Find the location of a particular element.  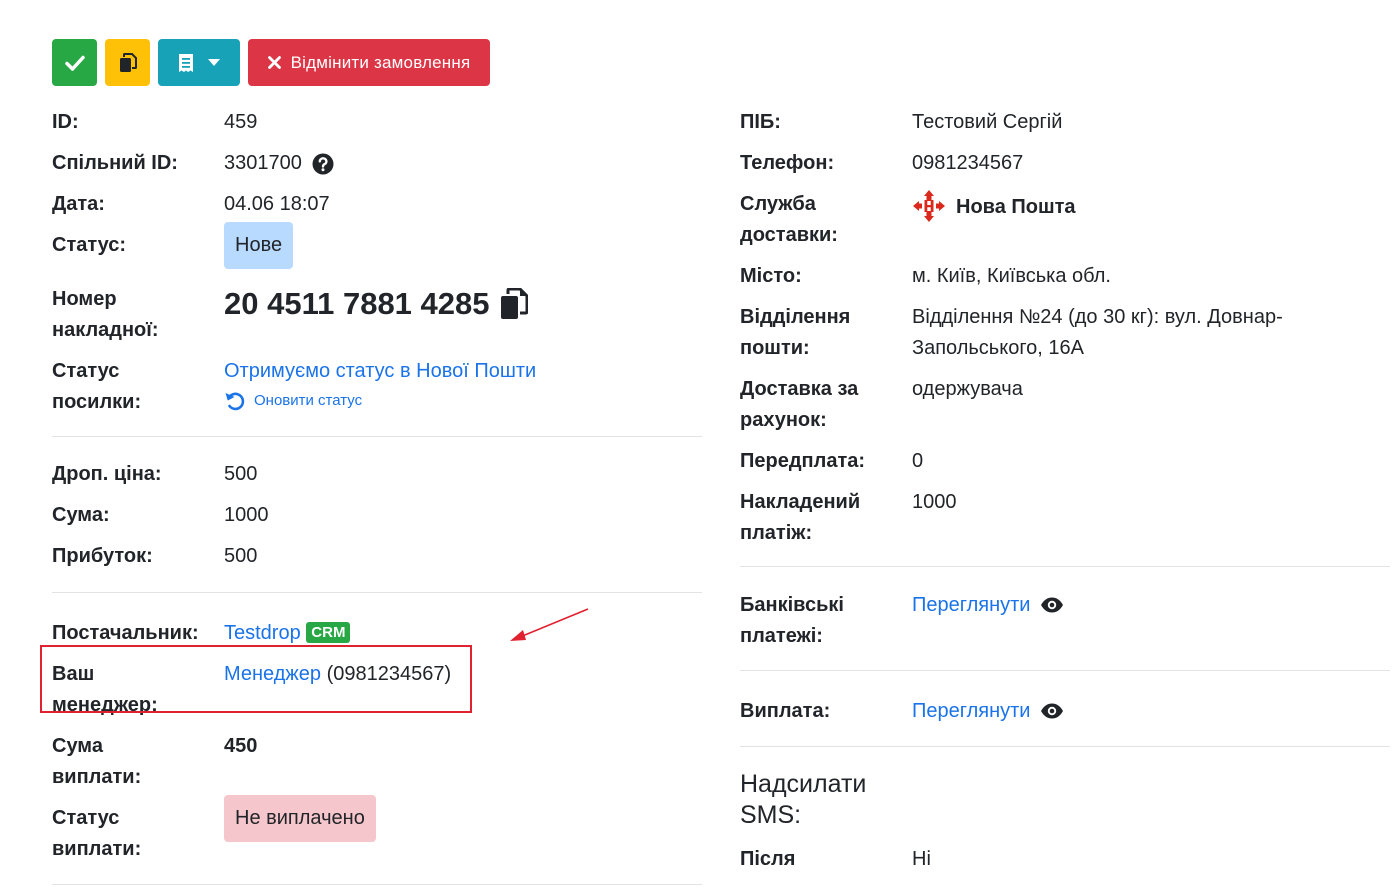

date-value: 04.06 18:07 is located at coordinates (277, 204).